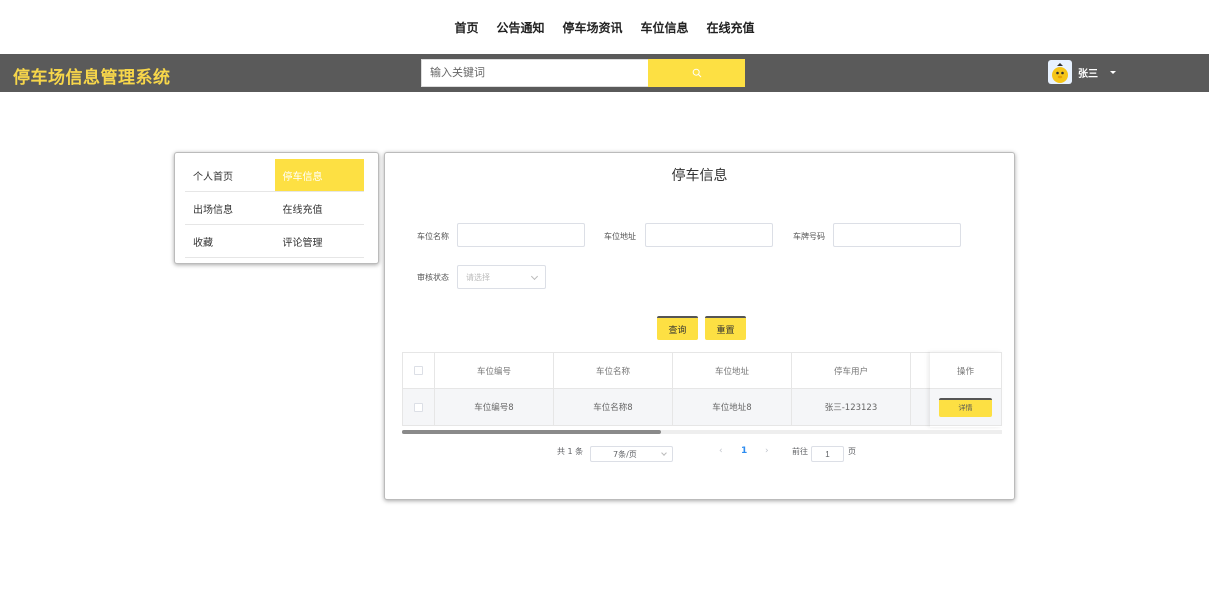  I want to click on header-parking-user: 停车用户, so click(851, 370).